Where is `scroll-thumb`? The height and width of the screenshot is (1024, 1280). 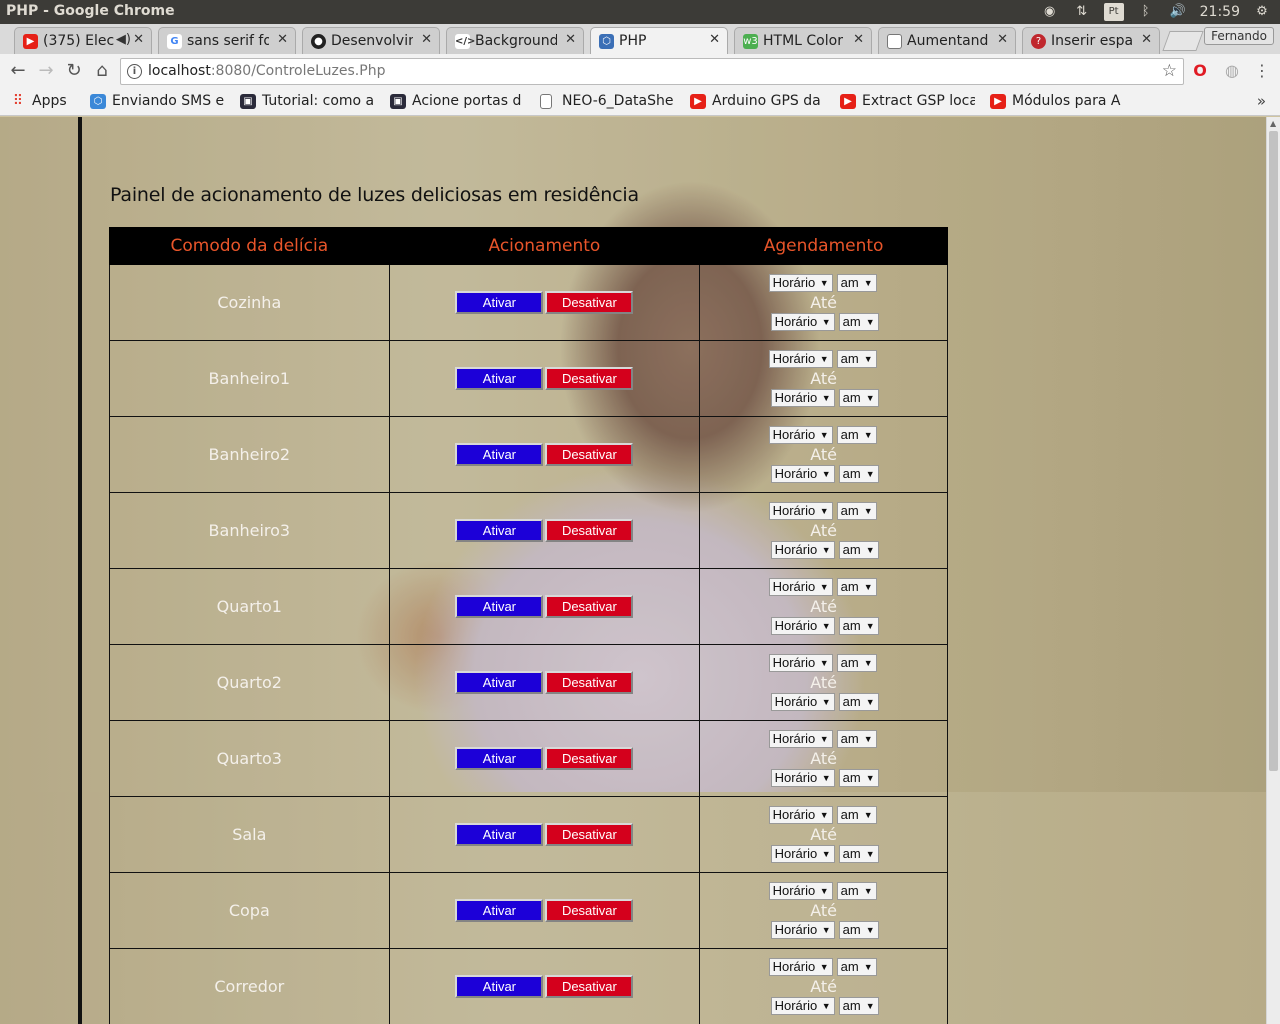 scroll-thumb is located at coordinates (1273, 451).